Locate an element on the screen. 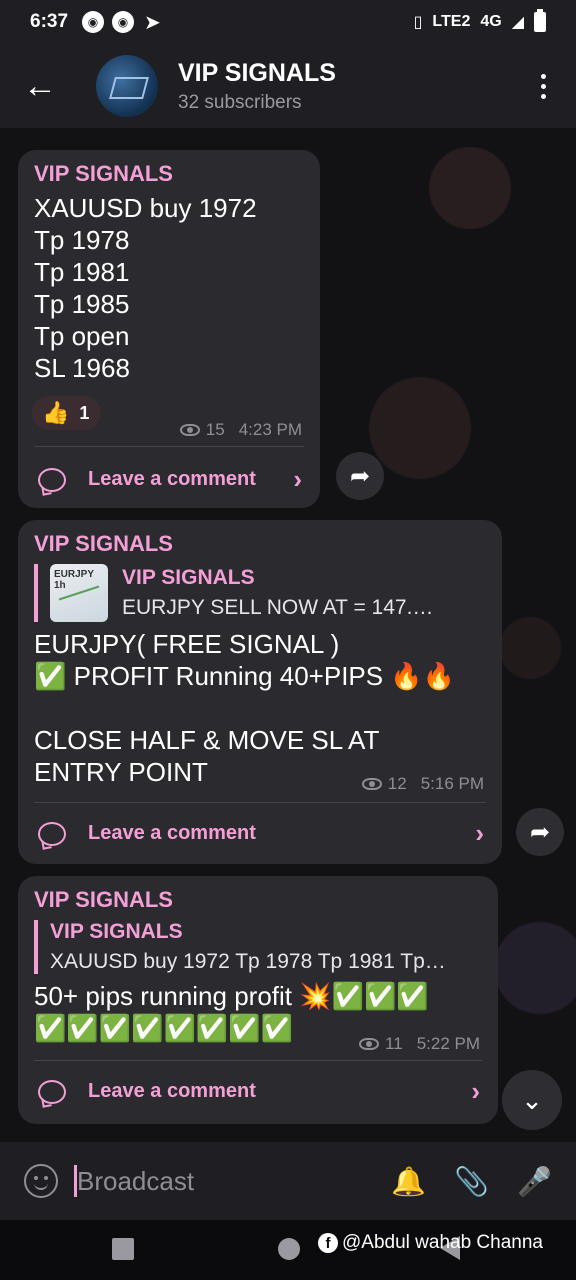 This screenshot has width=576, height=1280. signal-icon: ◢ is located at coordinates (517, 22).